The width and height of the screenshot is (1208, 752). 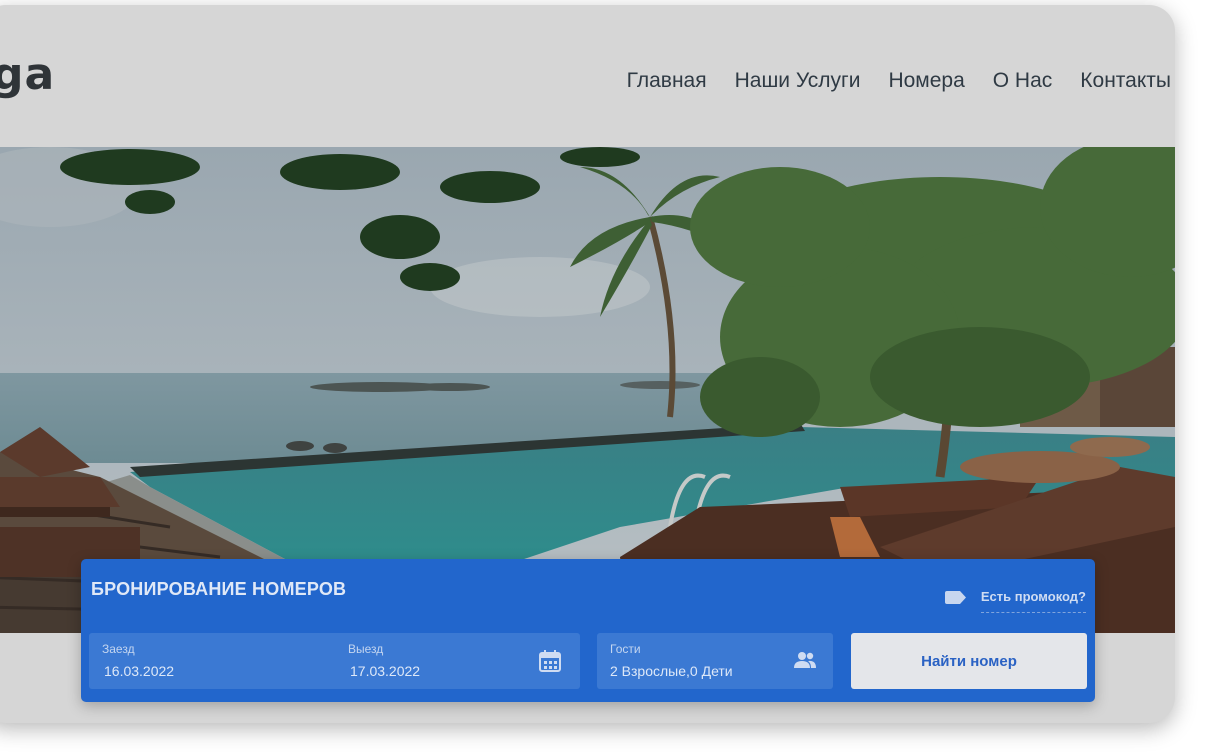 I want to click on nav-services: Наши Услуги, so click(x=798, y=81).